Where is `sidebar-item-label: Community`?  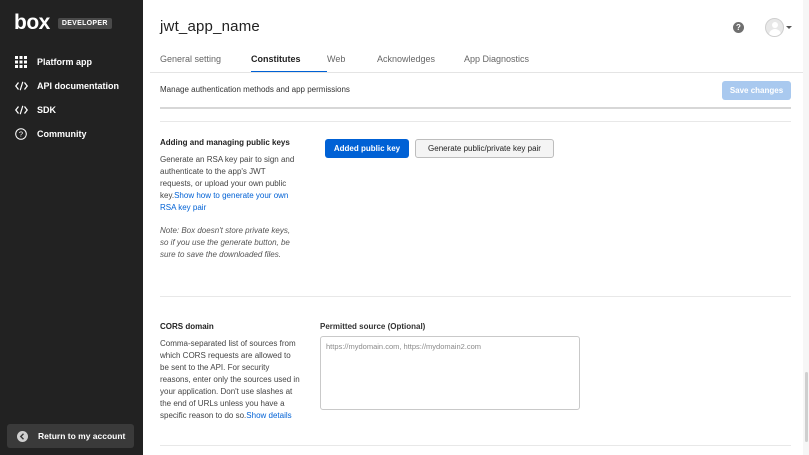
sidebar-item-label: Community is located at coordinates (62, 134).